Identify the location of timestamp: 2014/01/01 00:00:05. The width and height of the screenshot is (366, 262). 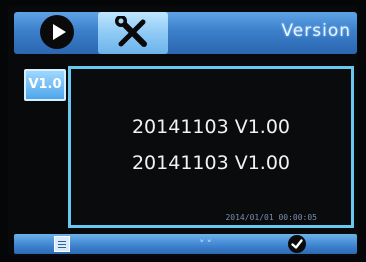
(271, 217).